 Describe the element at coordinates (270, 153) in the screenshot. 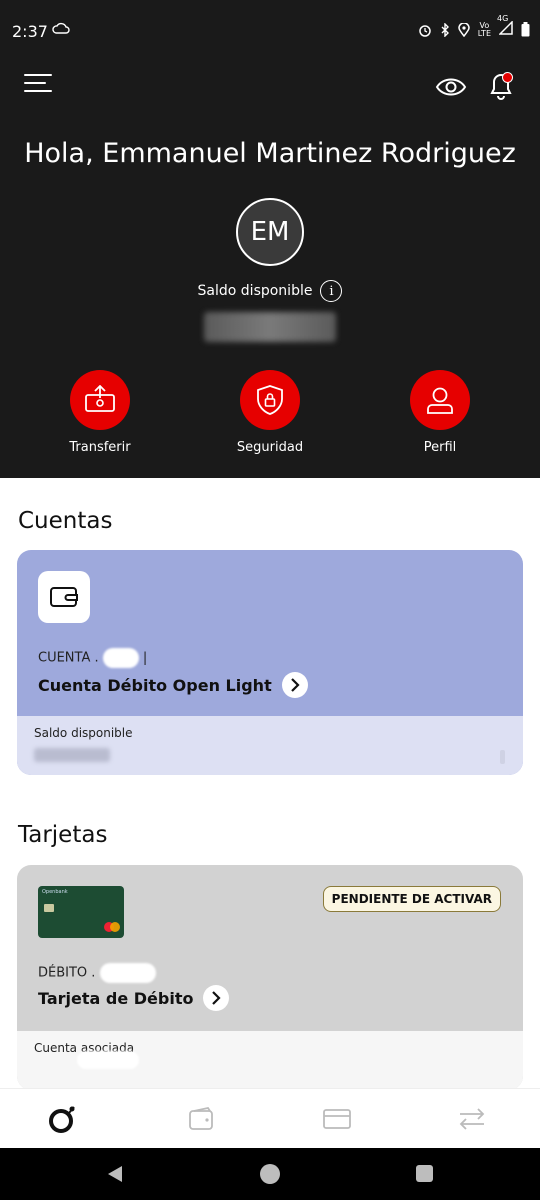

I see `greeting-title: Hola, Emmanuel Martinez Rodriguez` at that location.